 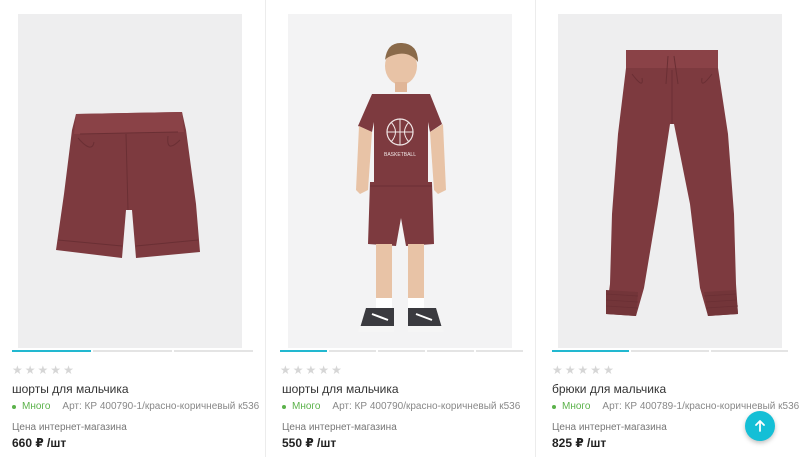 I want to click on article-number: Арт: КР 400790-1/красно-коричневый к536, so click(x=161, y=406).